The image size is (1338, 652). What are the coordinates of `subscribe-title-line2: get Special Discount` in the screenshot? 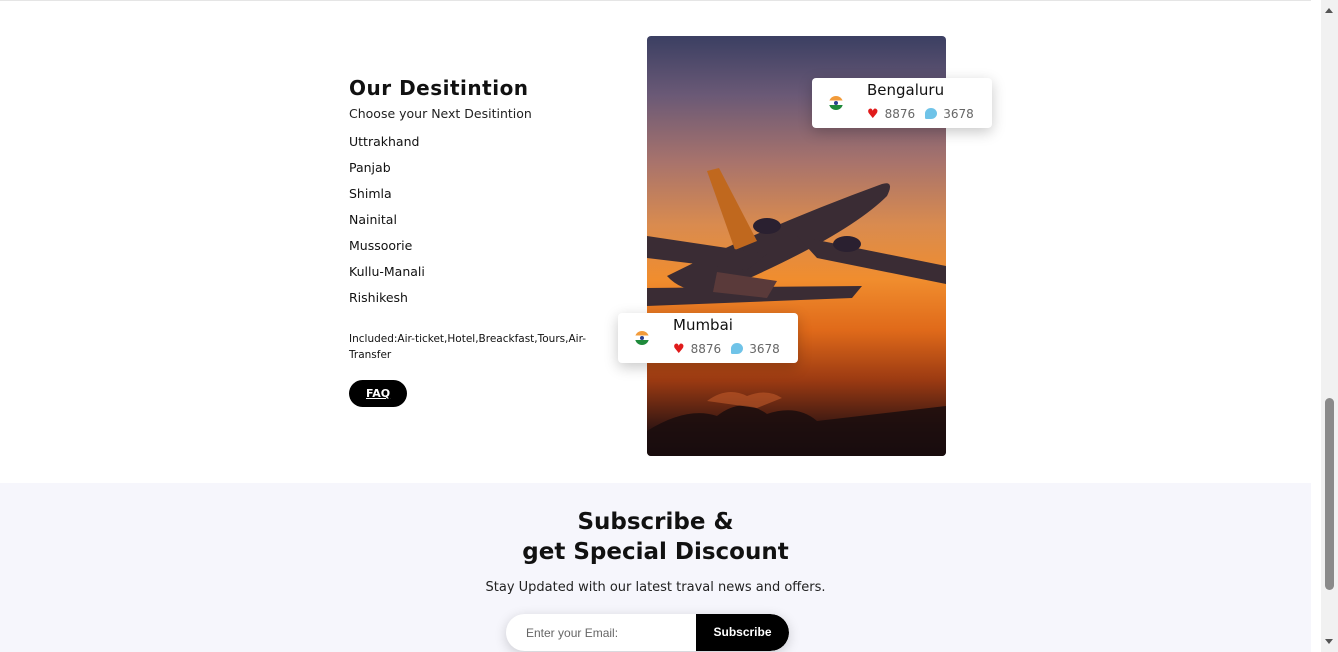 It's located at (655, 552).